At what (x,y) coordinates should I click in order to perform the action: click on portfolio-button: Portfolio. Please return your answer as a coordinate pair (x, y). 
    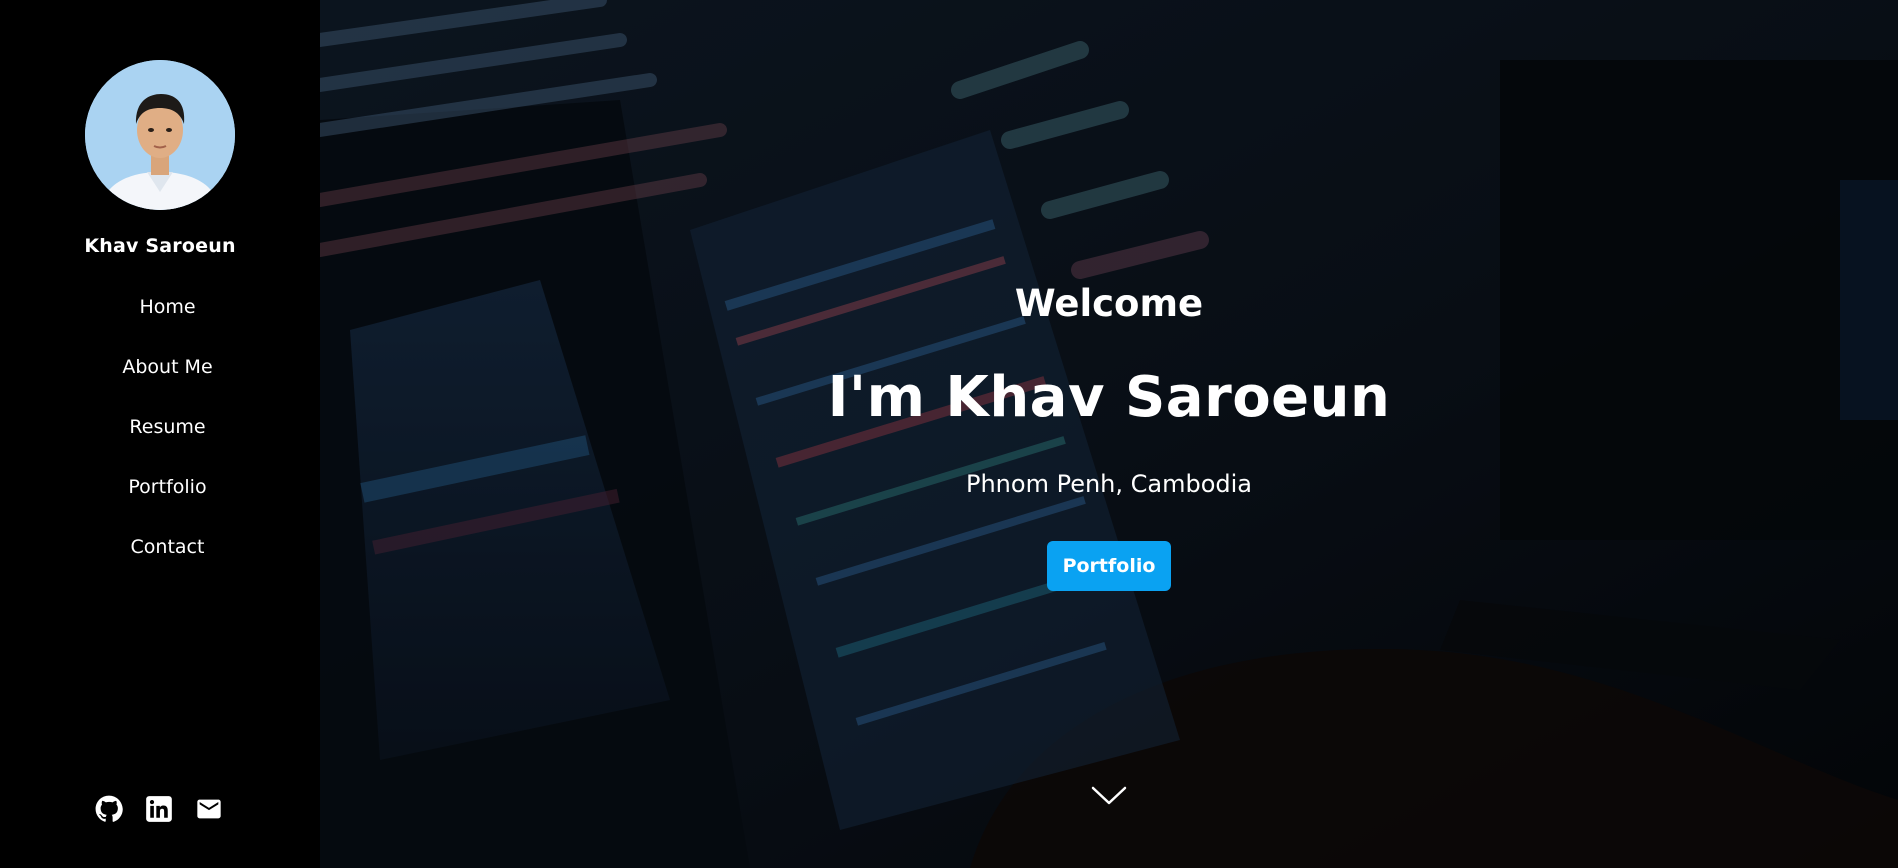
    Looking at the image, I should click on (1109, 566).